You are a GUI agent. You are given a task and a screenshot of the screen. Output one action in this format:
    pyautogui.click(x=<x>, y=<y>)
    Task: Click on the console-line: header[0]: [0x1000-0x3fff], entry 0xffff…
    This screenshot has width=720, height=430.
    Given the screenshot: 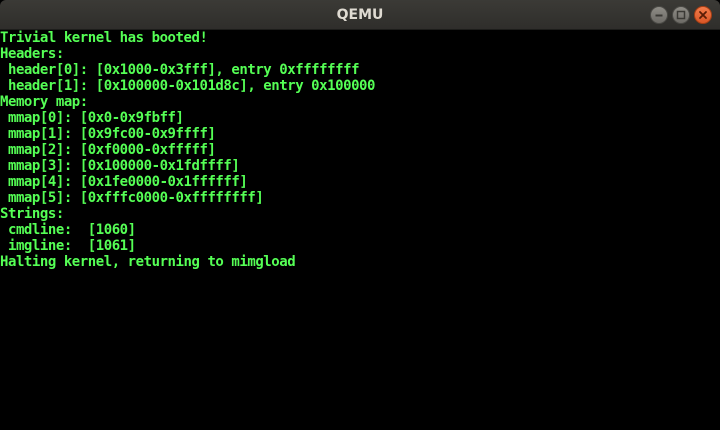 What is the action you would take?
    pyautogui.click(x=180, y=70)
    